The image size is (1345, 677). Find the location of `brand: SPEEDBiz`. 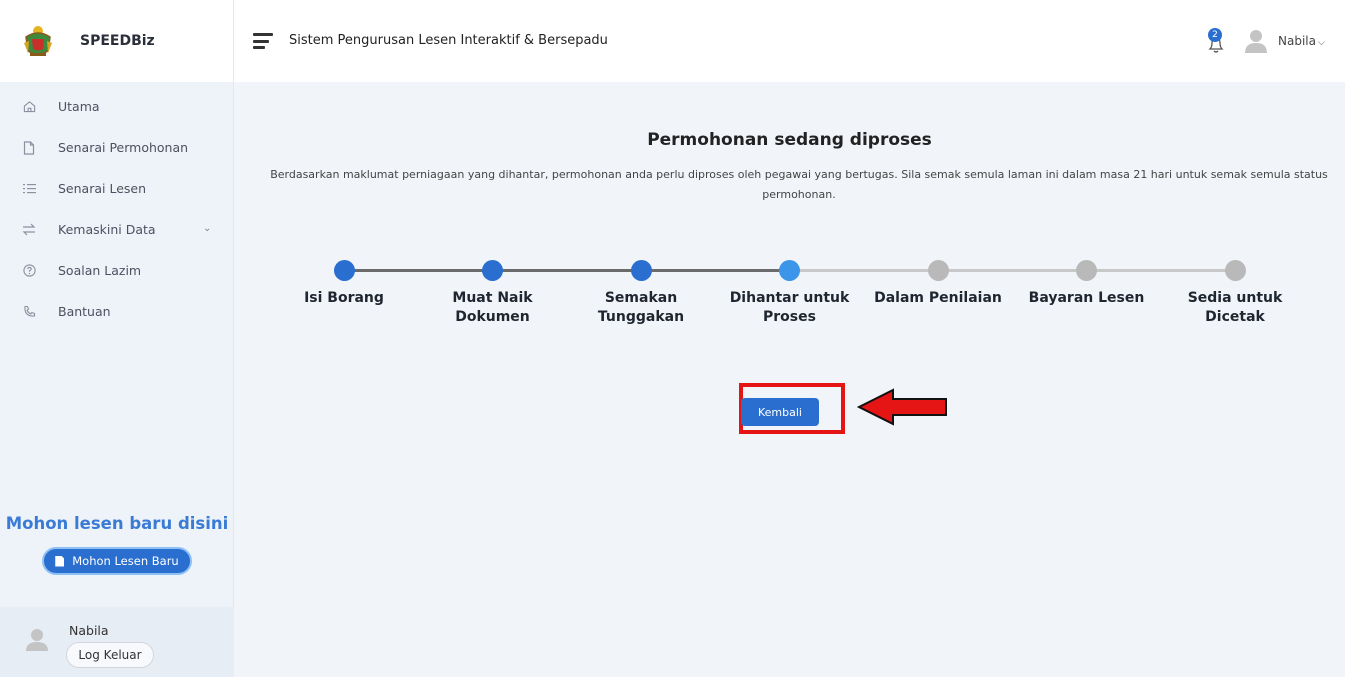

brand: SPEEDBiz is located at coordinates (116, 41).